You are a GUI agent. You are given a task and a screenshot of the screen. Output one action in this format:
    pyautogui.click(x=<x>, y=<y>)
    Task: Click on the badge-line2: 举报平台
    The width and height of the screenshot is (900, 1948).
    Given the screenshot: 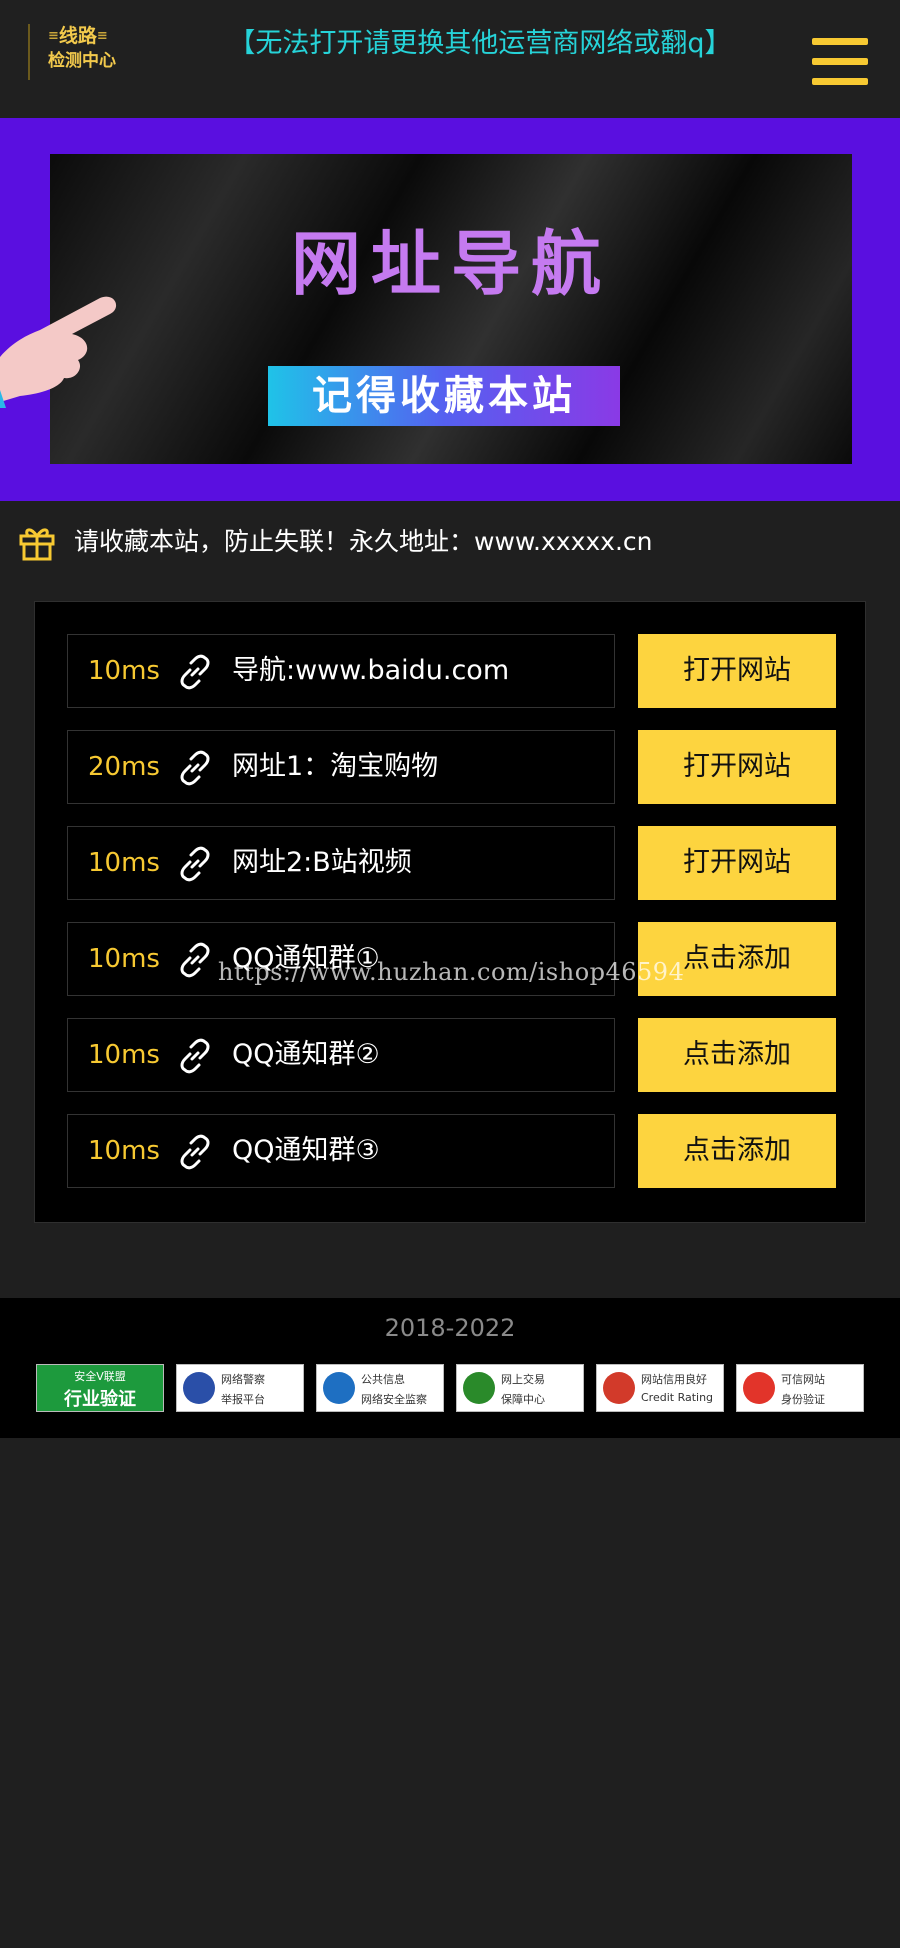 What is the action you would take?
    pyautogui.click(x=243, y=1399)
    